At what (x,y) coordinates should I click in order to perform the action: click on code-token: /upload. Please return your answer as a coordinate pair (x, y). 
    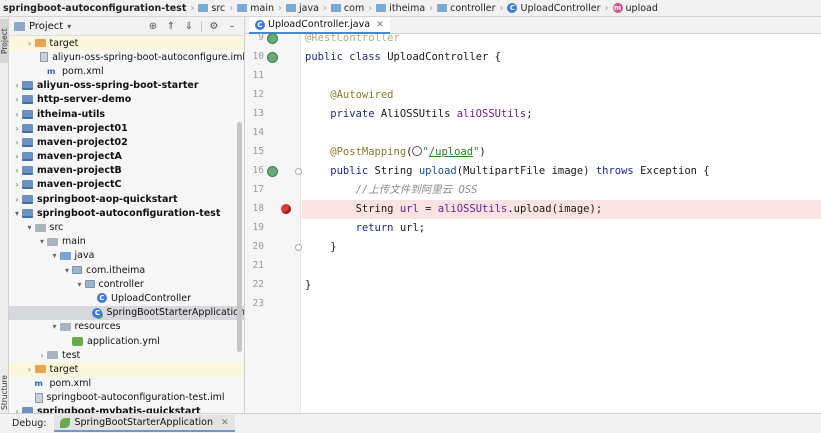
    Looking at the image, I should click on (451, 152).